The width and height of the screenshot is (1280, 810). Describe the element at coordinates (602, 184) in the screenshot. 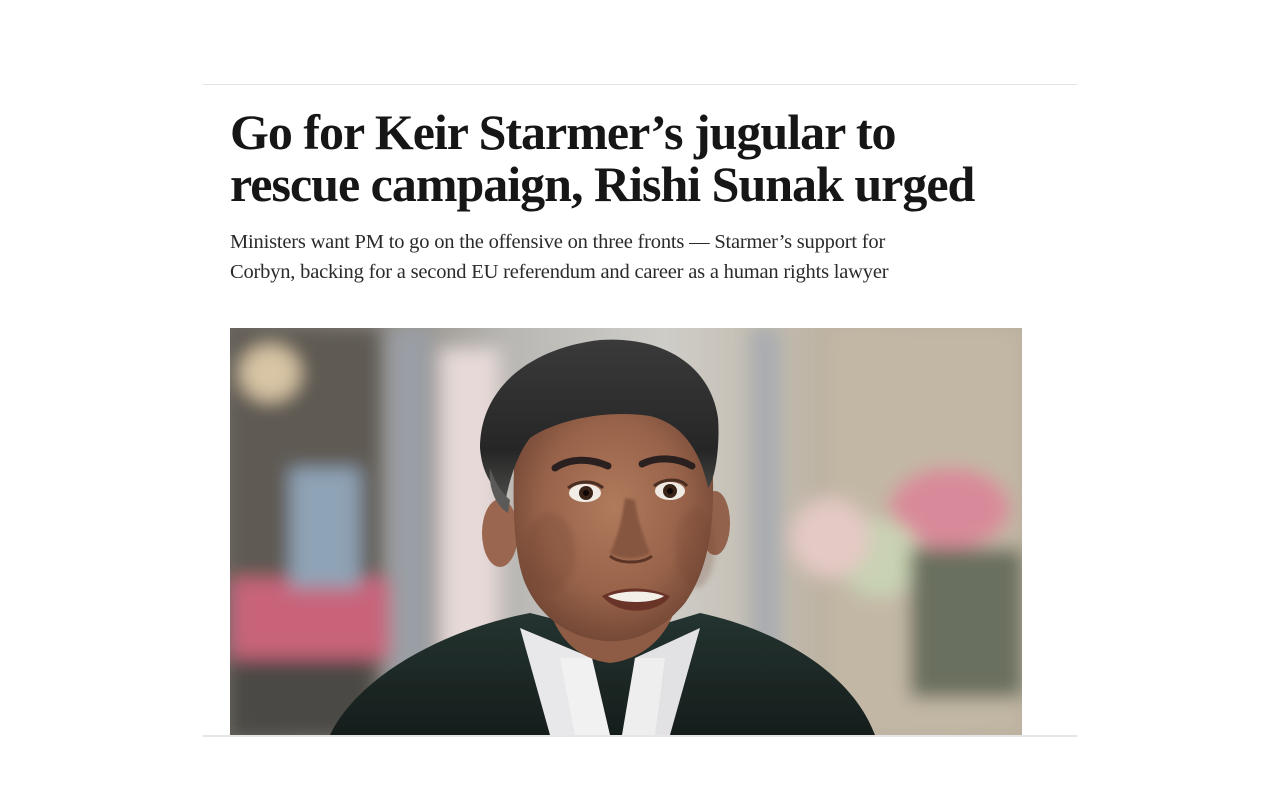

I see `headline-line-2: rescue campaign, Rishi Sunak urged` at that location.